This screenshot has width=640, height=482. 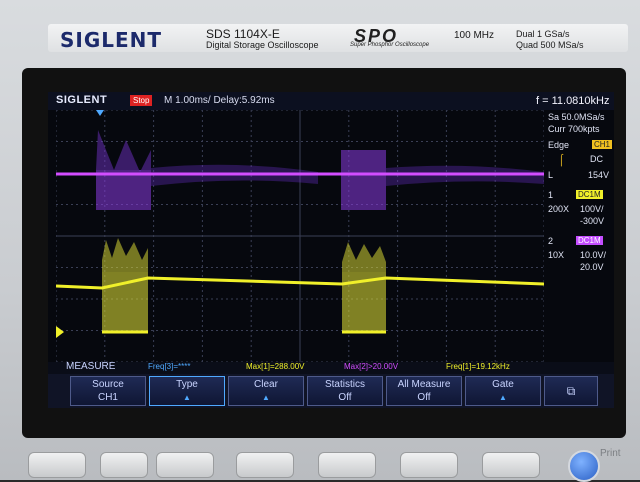 What do you see at coordinates (592, 267) in the screenshot?
I see `ch2-offset: 20.0V` at bounding box center [592, 267].